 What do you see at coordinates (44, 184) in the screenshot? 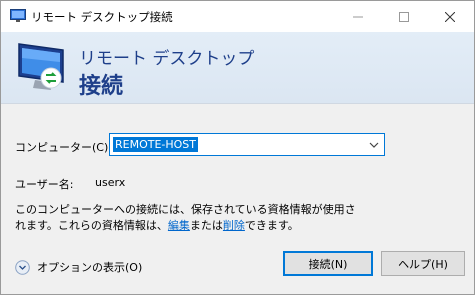
I see `user-name-label: ユーザー名:` at bounding box center [44, 184].